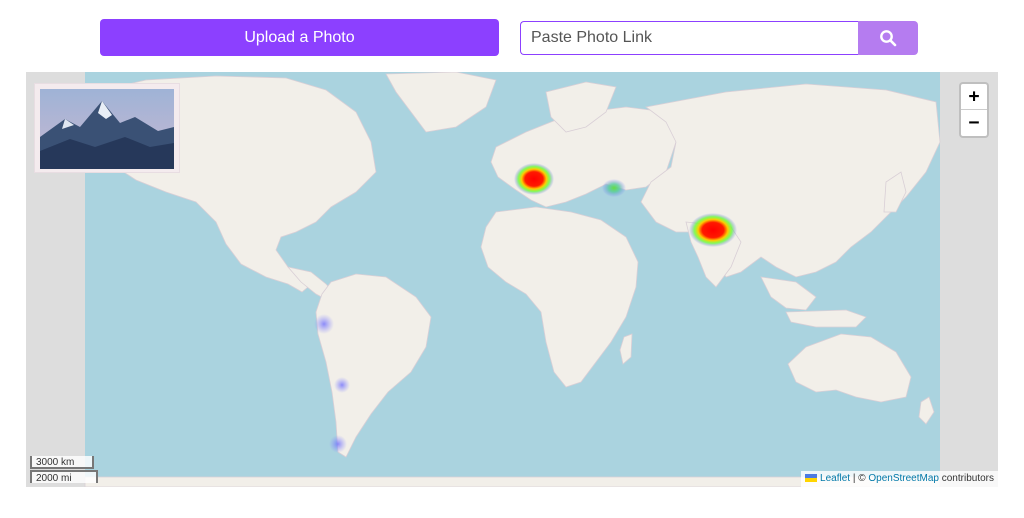  I want to click on attribution-suffix: contributors, so click(967, 478).